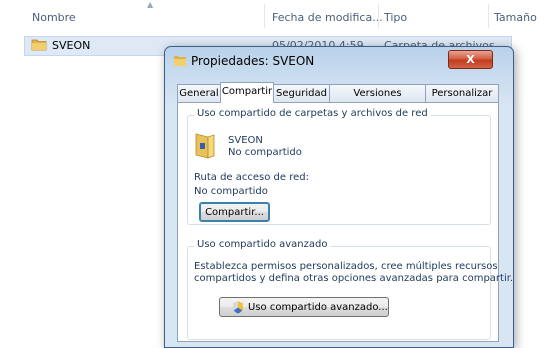 This screenshot has width=560, height=348. Describe the element at coordinates (238, 307) in the screenshot. I see `shield-icon` at that location.